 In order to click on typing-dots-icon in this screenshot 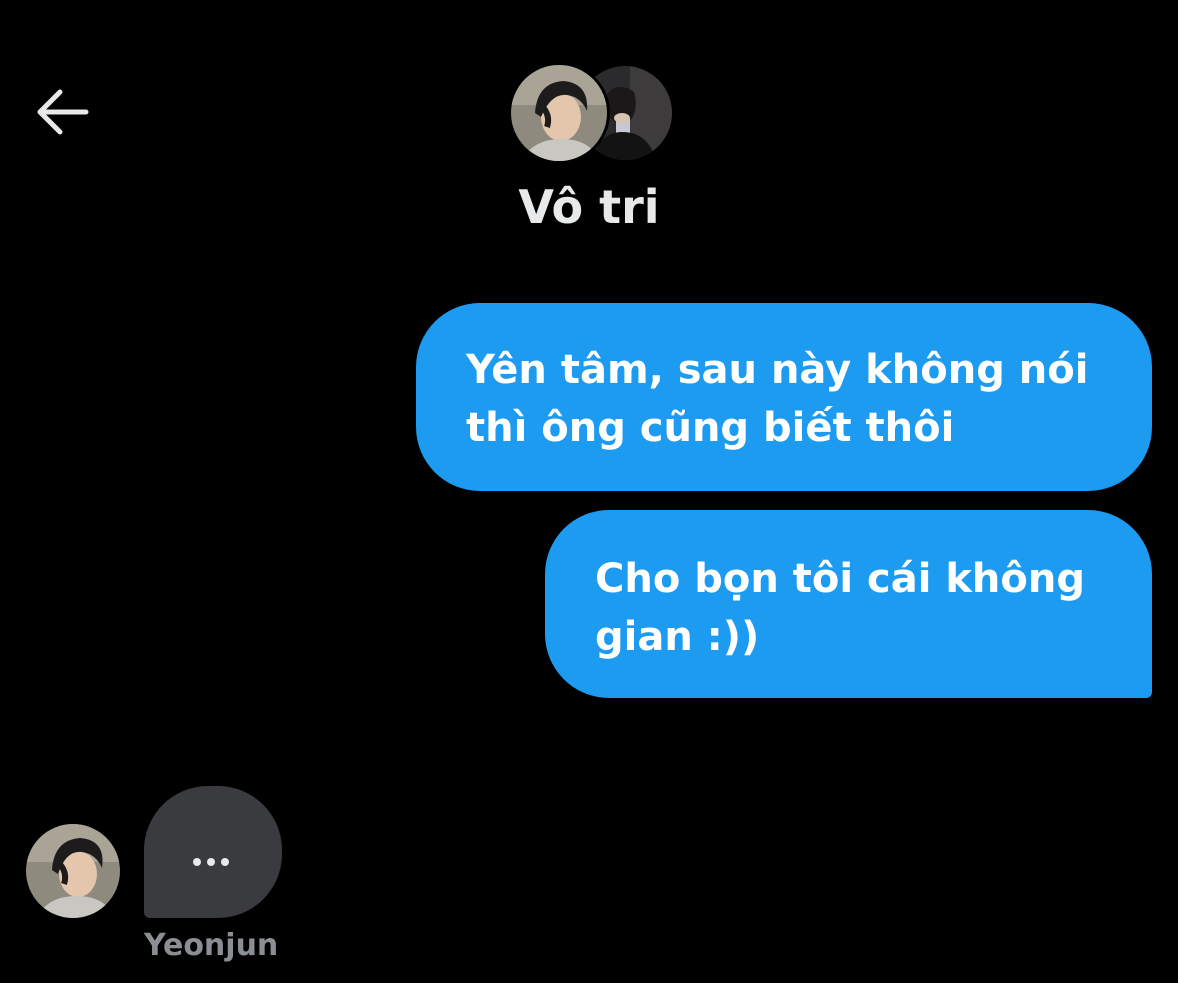, I will do `click(211, 862)`.